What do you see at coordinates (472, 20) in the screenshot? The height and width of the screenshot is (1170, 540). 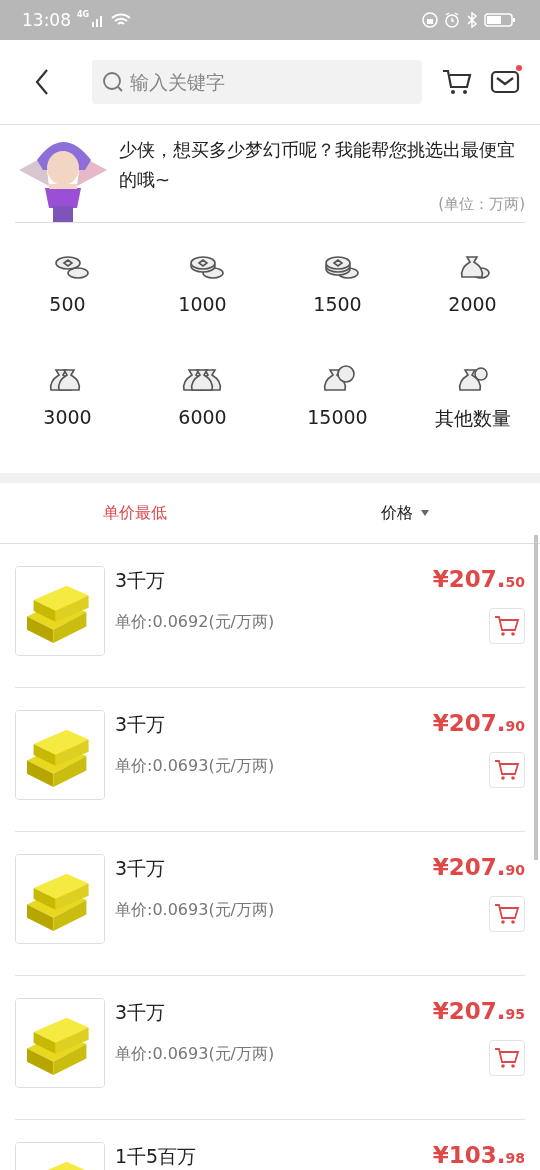 I see `bluetooth-icon` at bounding box center [472, 20].